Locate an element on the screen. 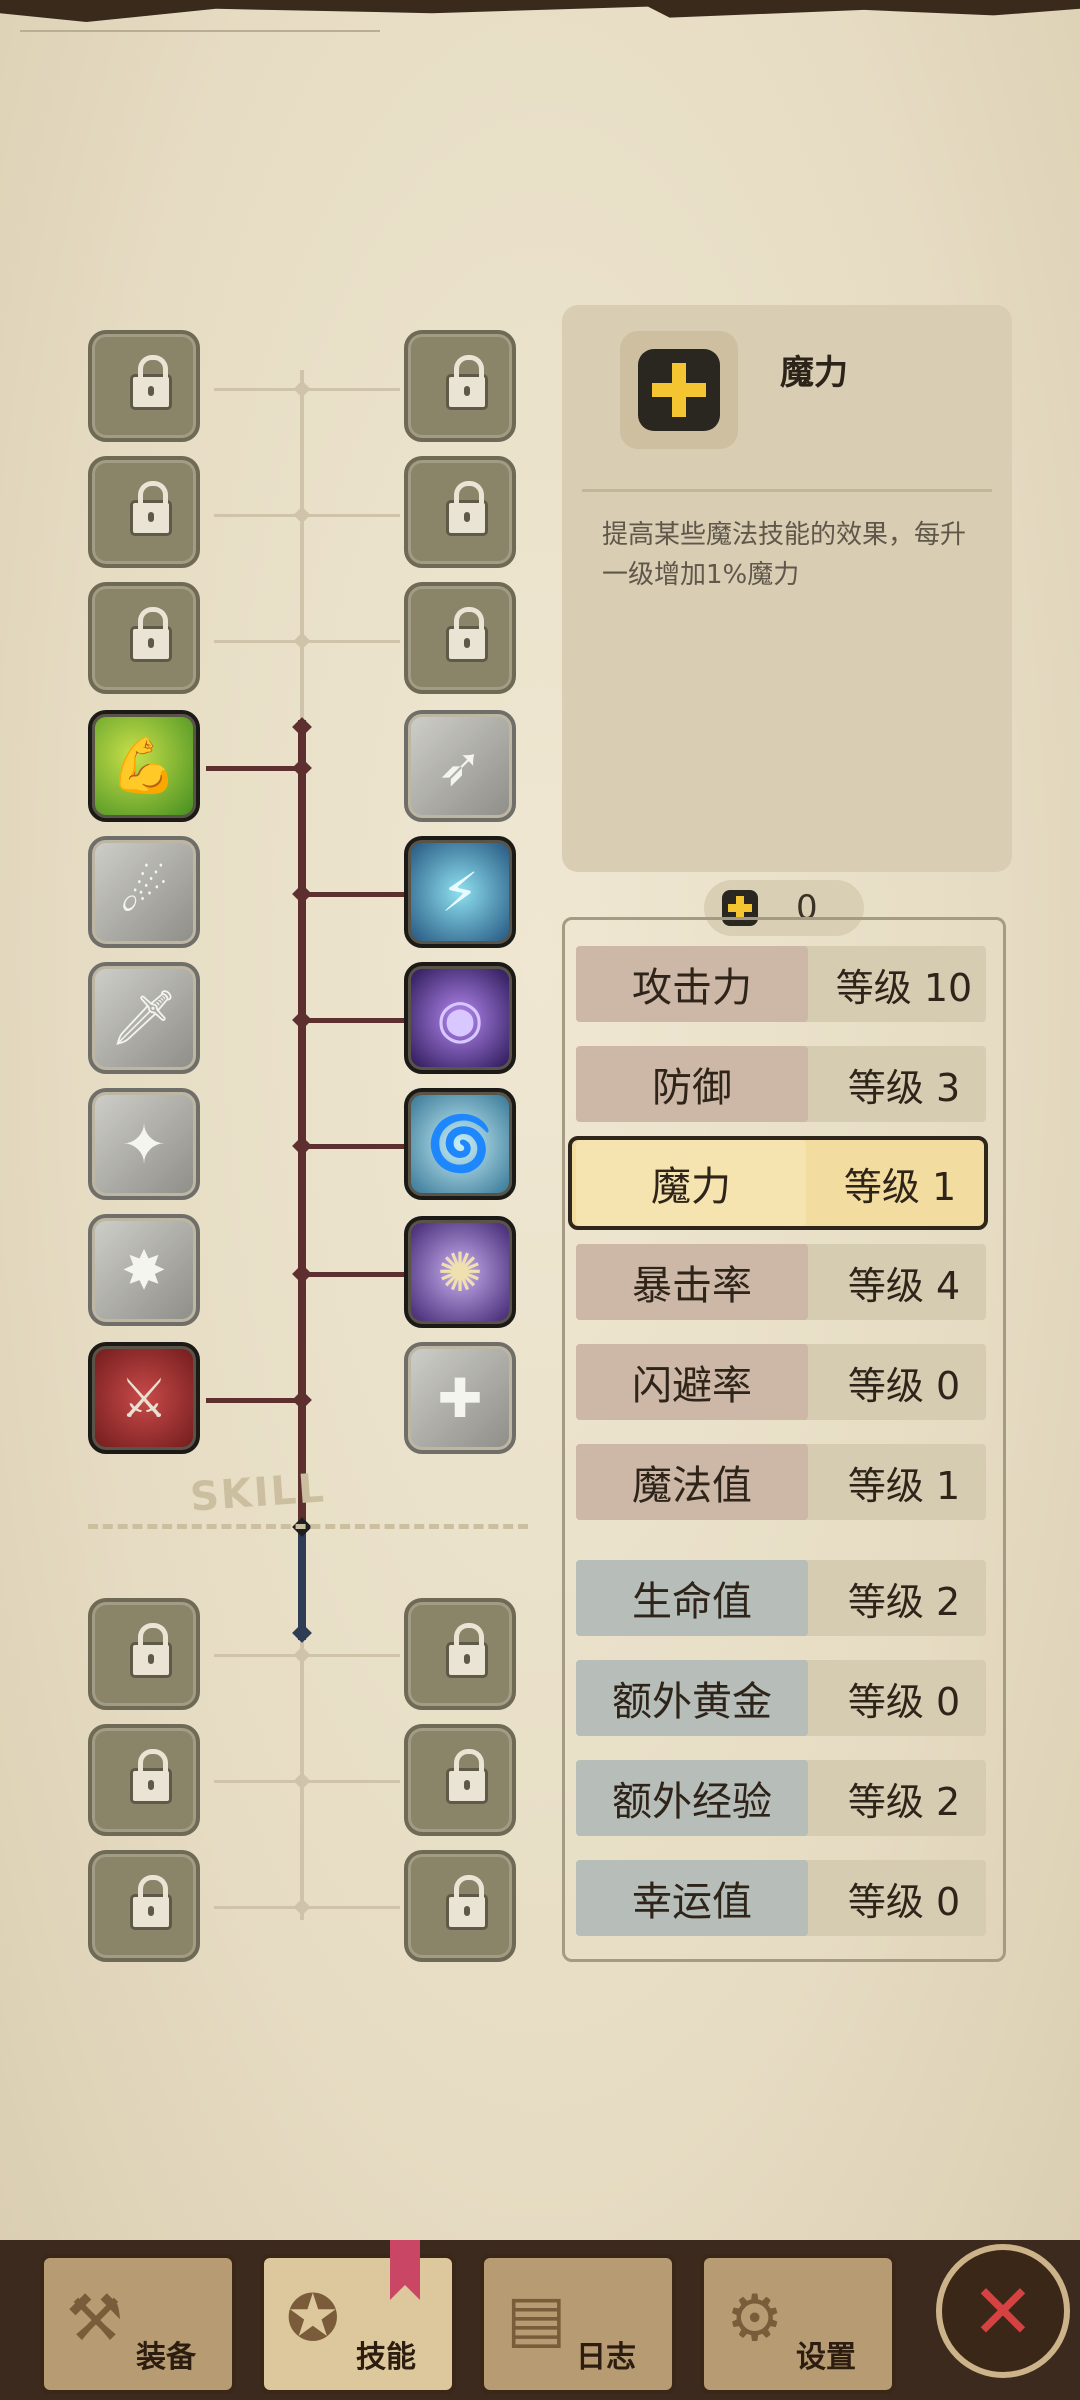 The image size is (1080, 2400). stat-row-luck: 幸运值 等级 0 is located at coordinates (781, 1898).